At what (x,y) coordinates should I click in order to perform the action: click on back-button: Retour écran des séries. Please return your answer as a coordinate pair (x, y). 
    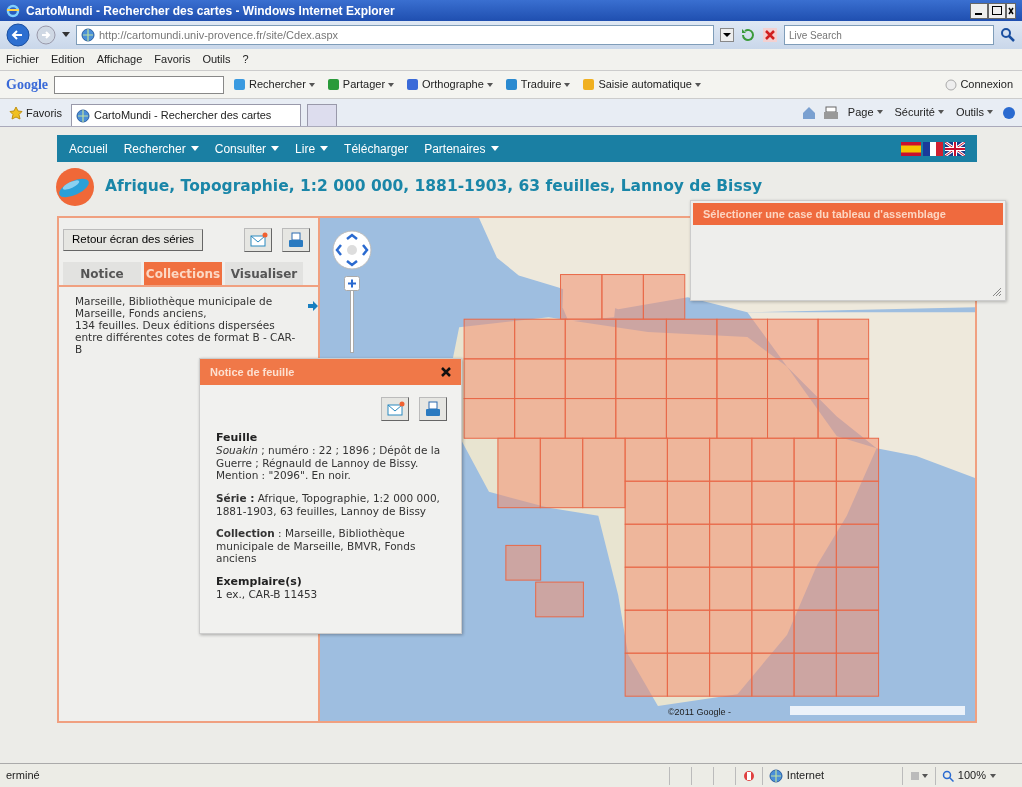
    Looking at the image, I should click on (133, 240).